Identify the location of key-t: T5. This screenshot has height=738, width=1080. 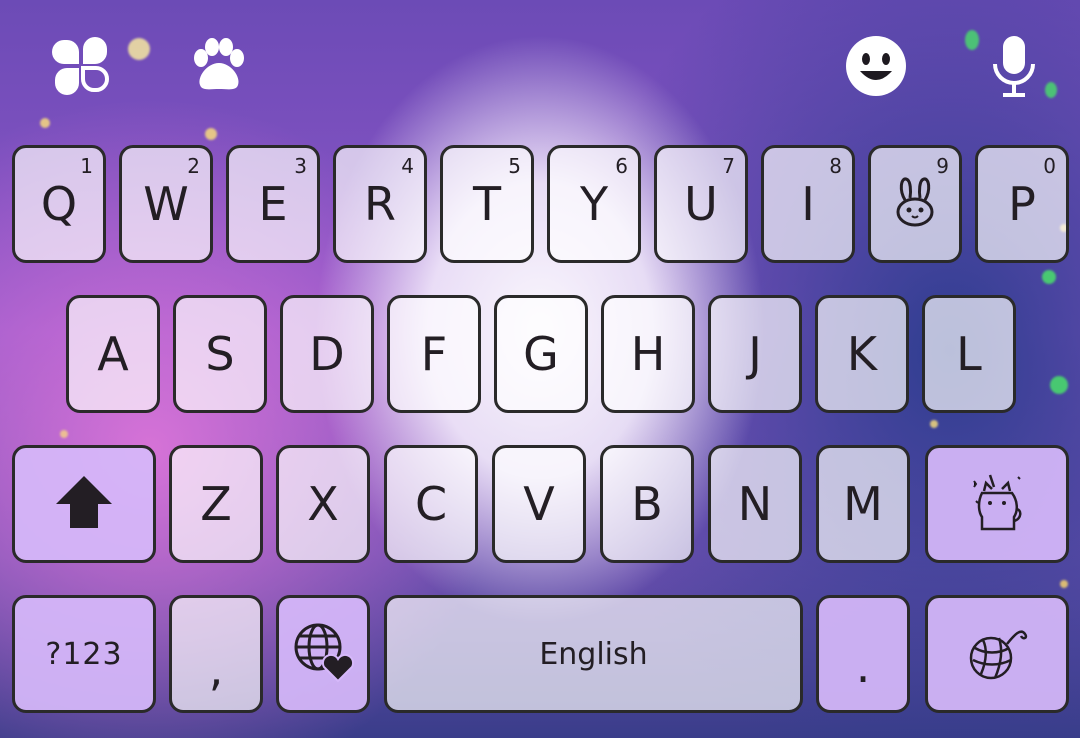
(487, 204).